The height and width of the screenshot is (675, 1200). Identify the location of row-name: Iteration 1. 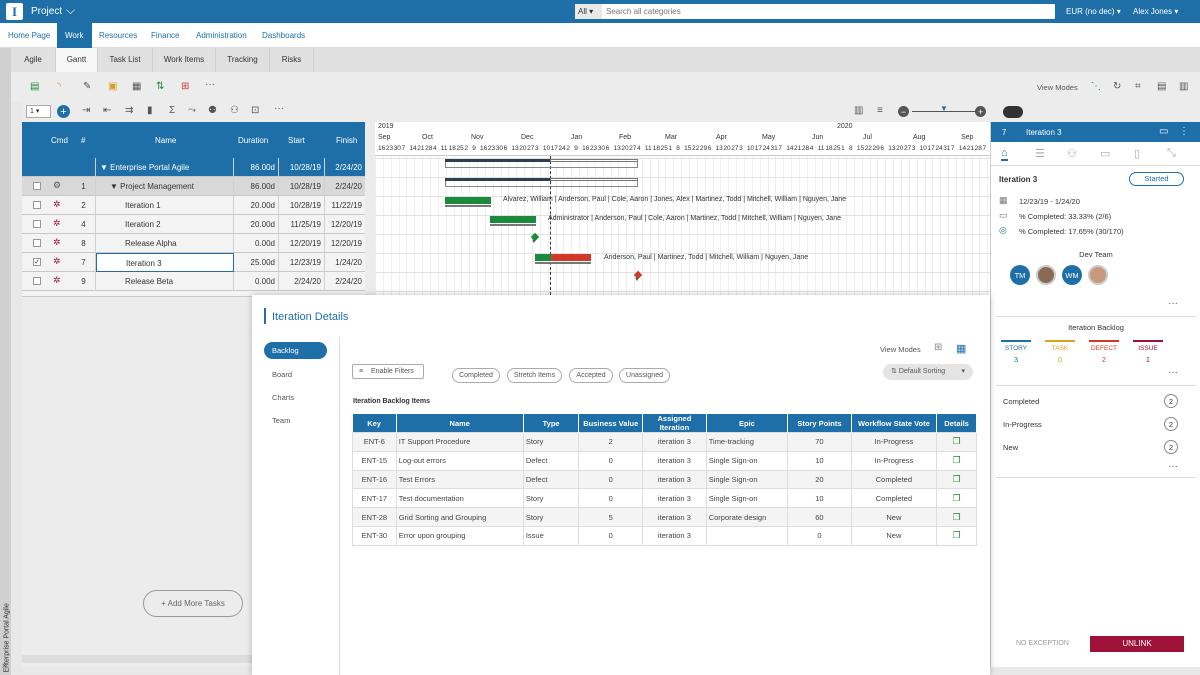
(165, 205).